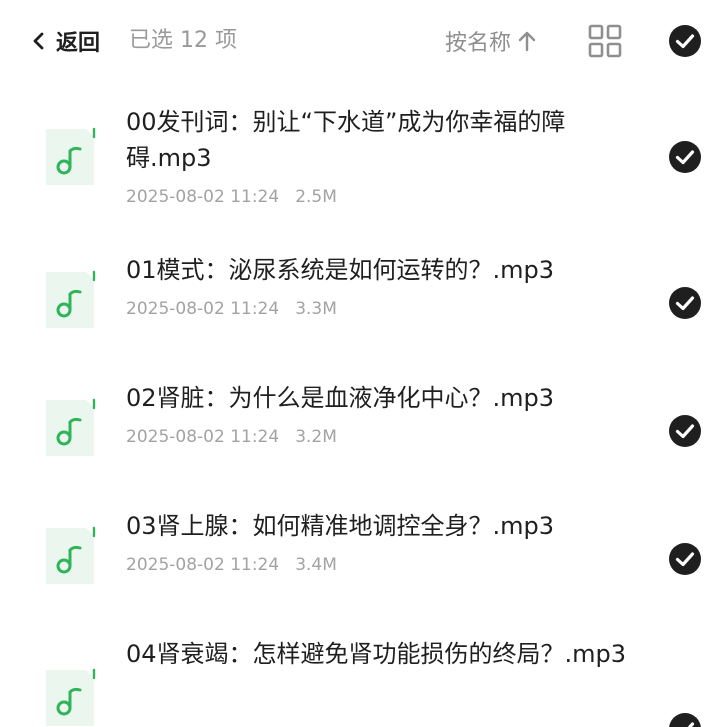  What do you see at coordinates (478, 43) in the screenshot?
I see `sort-label: 按名称` at bounding box center [478, 43].